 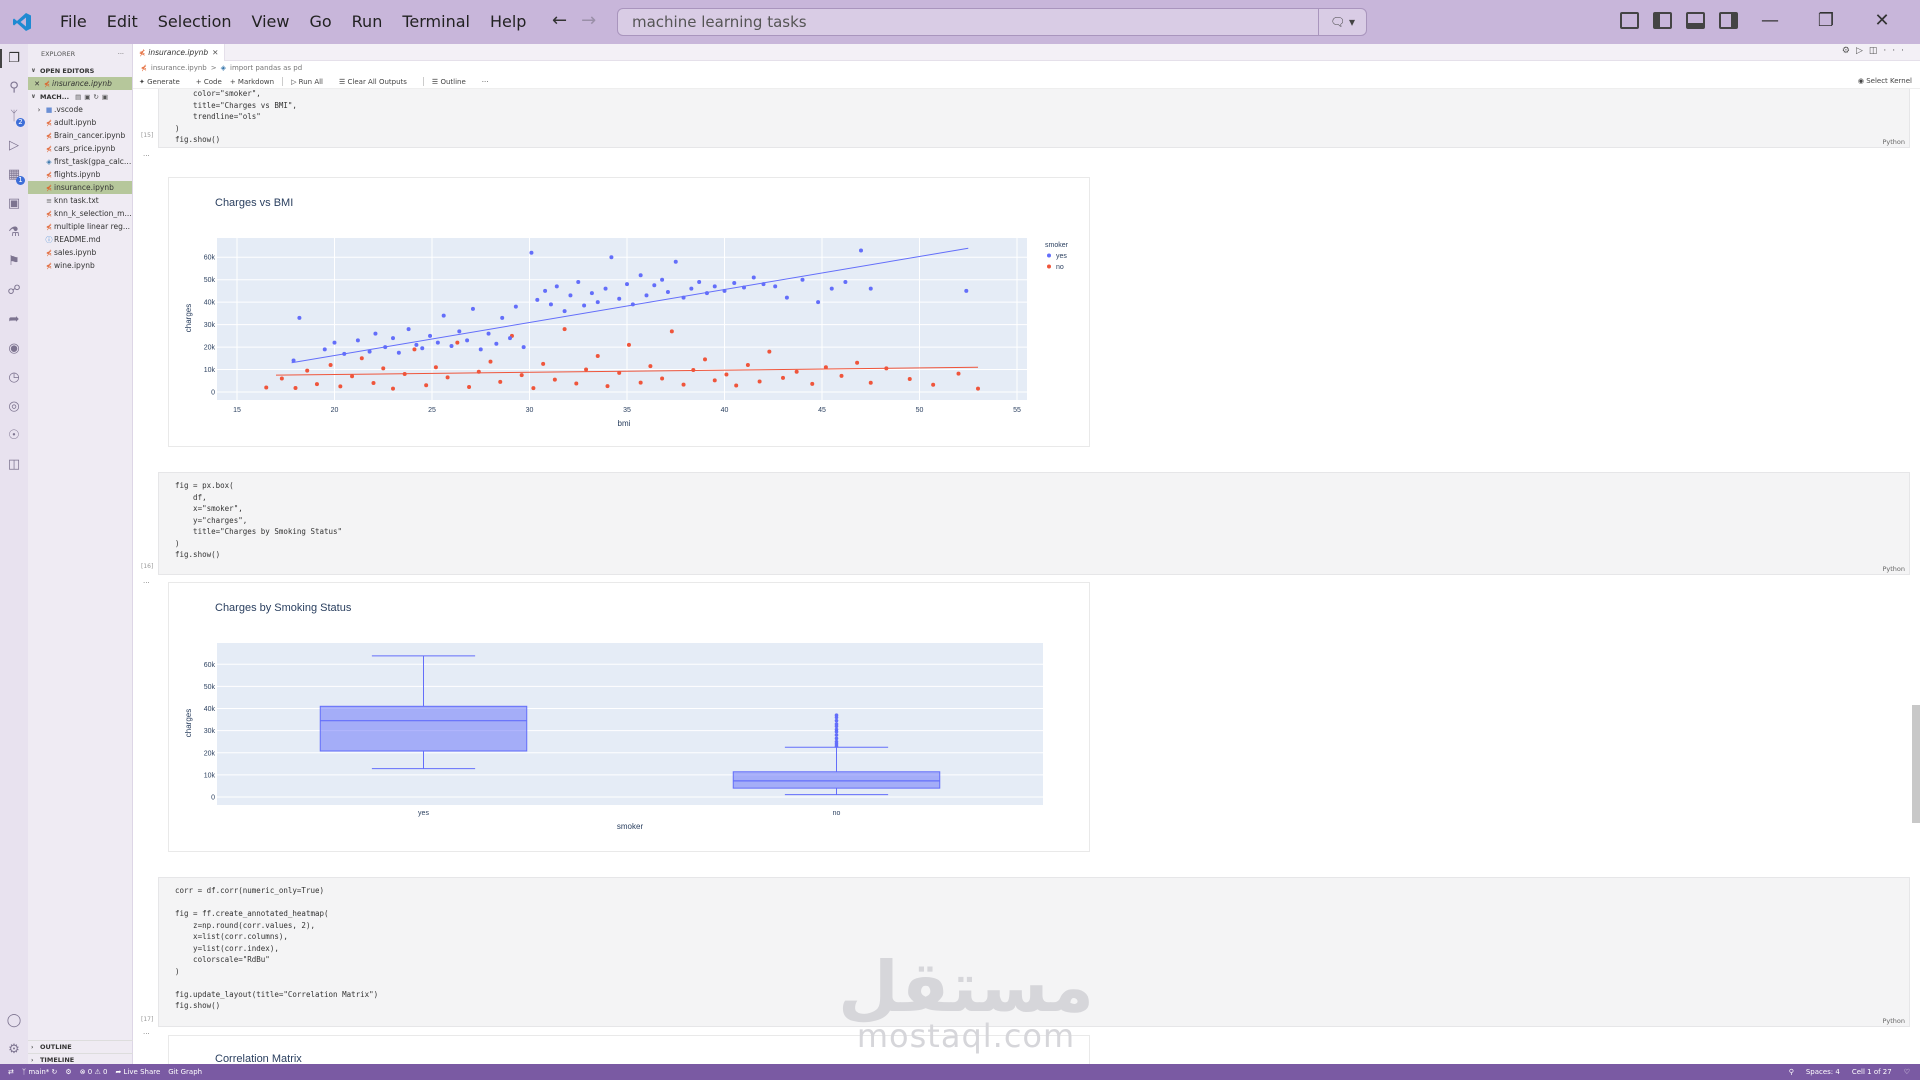 I want to click on toggle-secondary-sidebar-icon, so click(x=1728, y=20).